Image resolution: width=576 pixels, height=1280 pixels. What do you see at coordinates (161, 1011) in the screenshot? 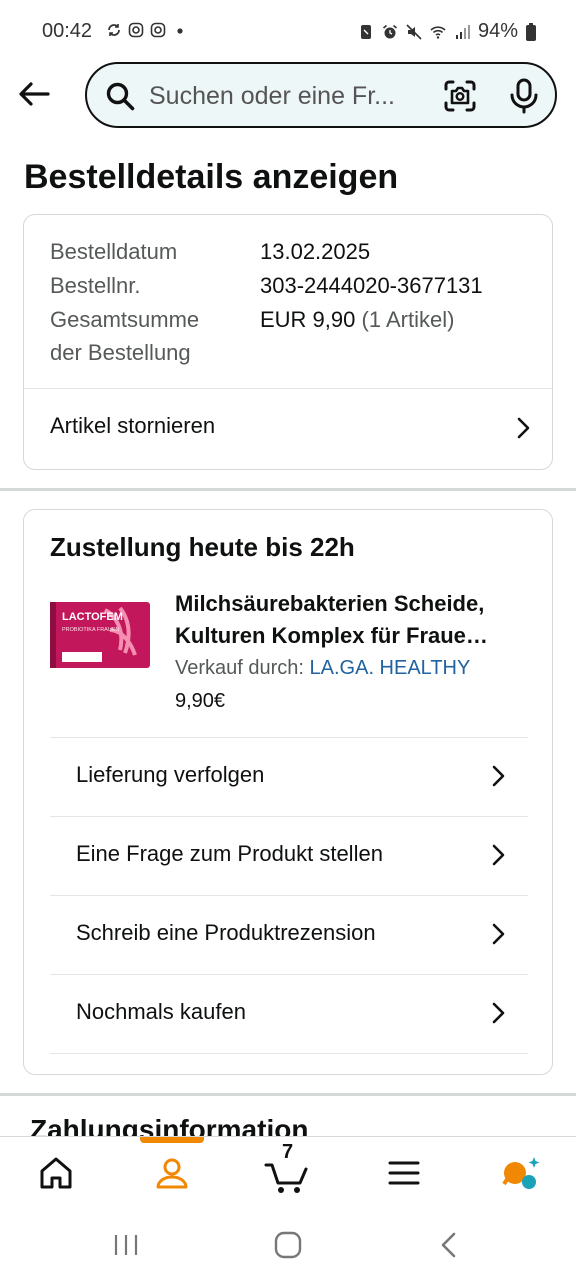
I see `buy-again-label: Nochmals kaufen` at bounding box center [161, 1011].